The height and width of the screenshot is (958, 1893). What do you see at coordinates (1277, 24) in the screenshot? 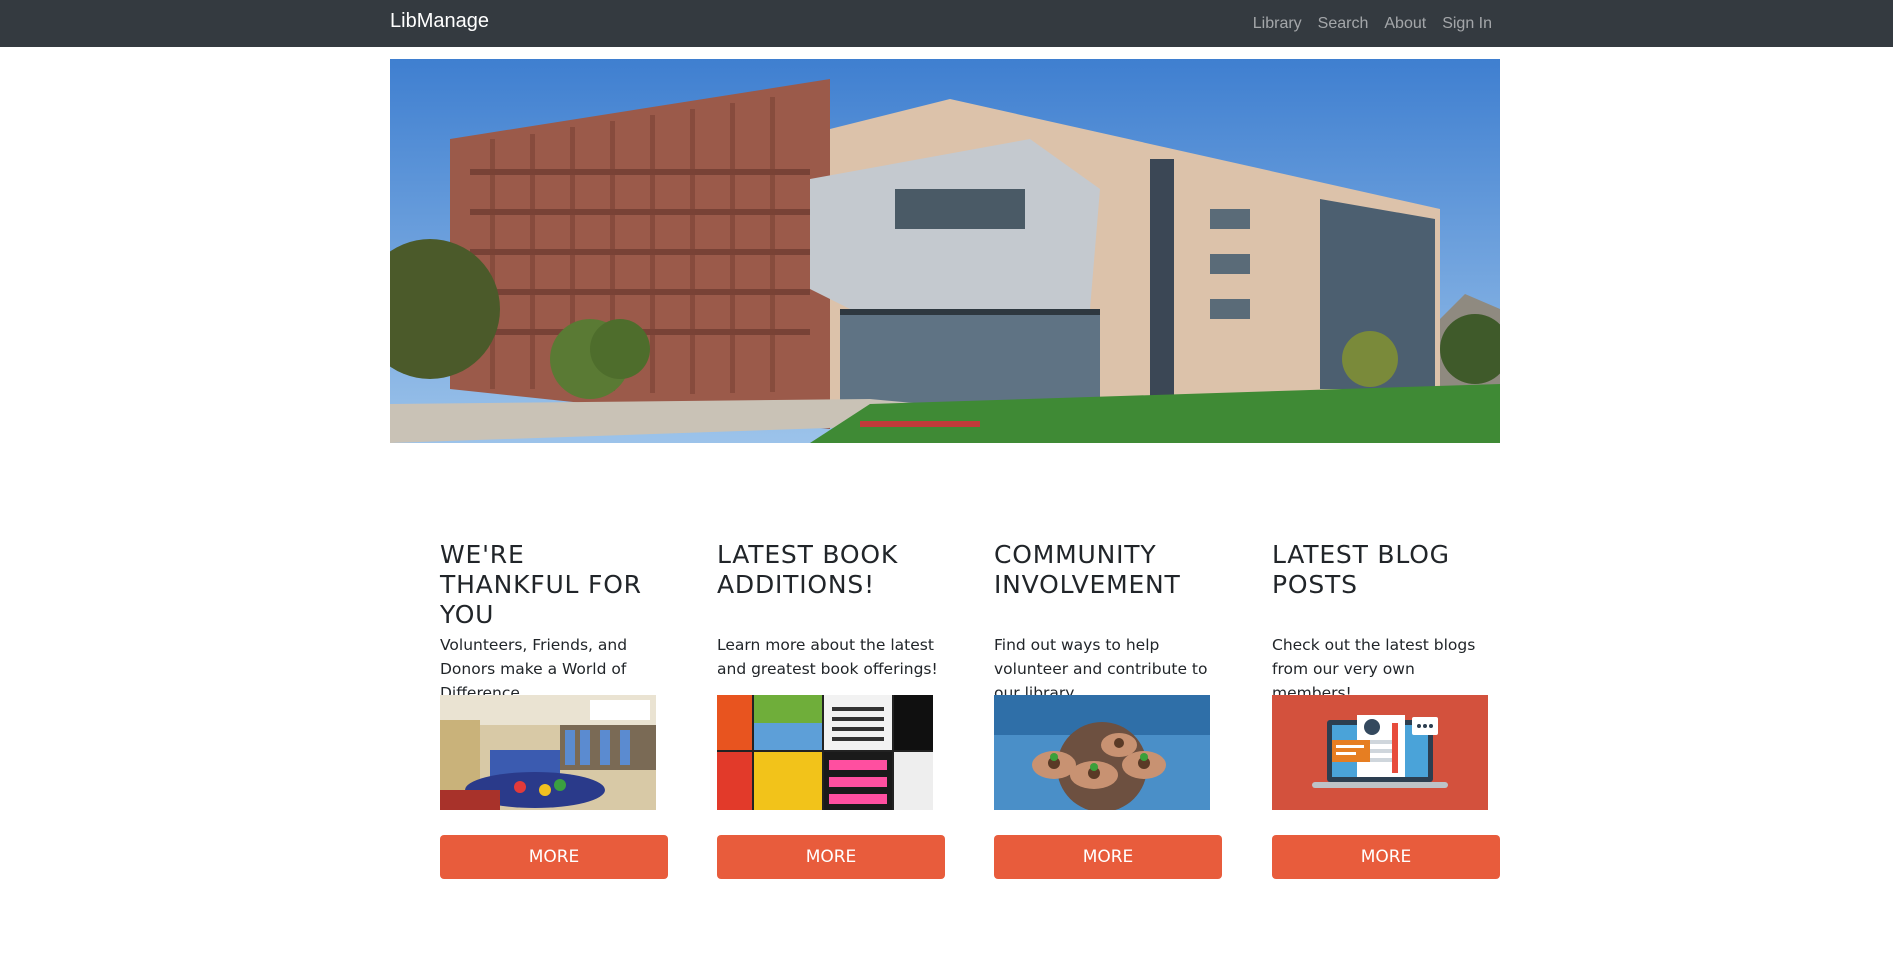
I see `nav-link-library: Library` at bounding box center [1277, 24].